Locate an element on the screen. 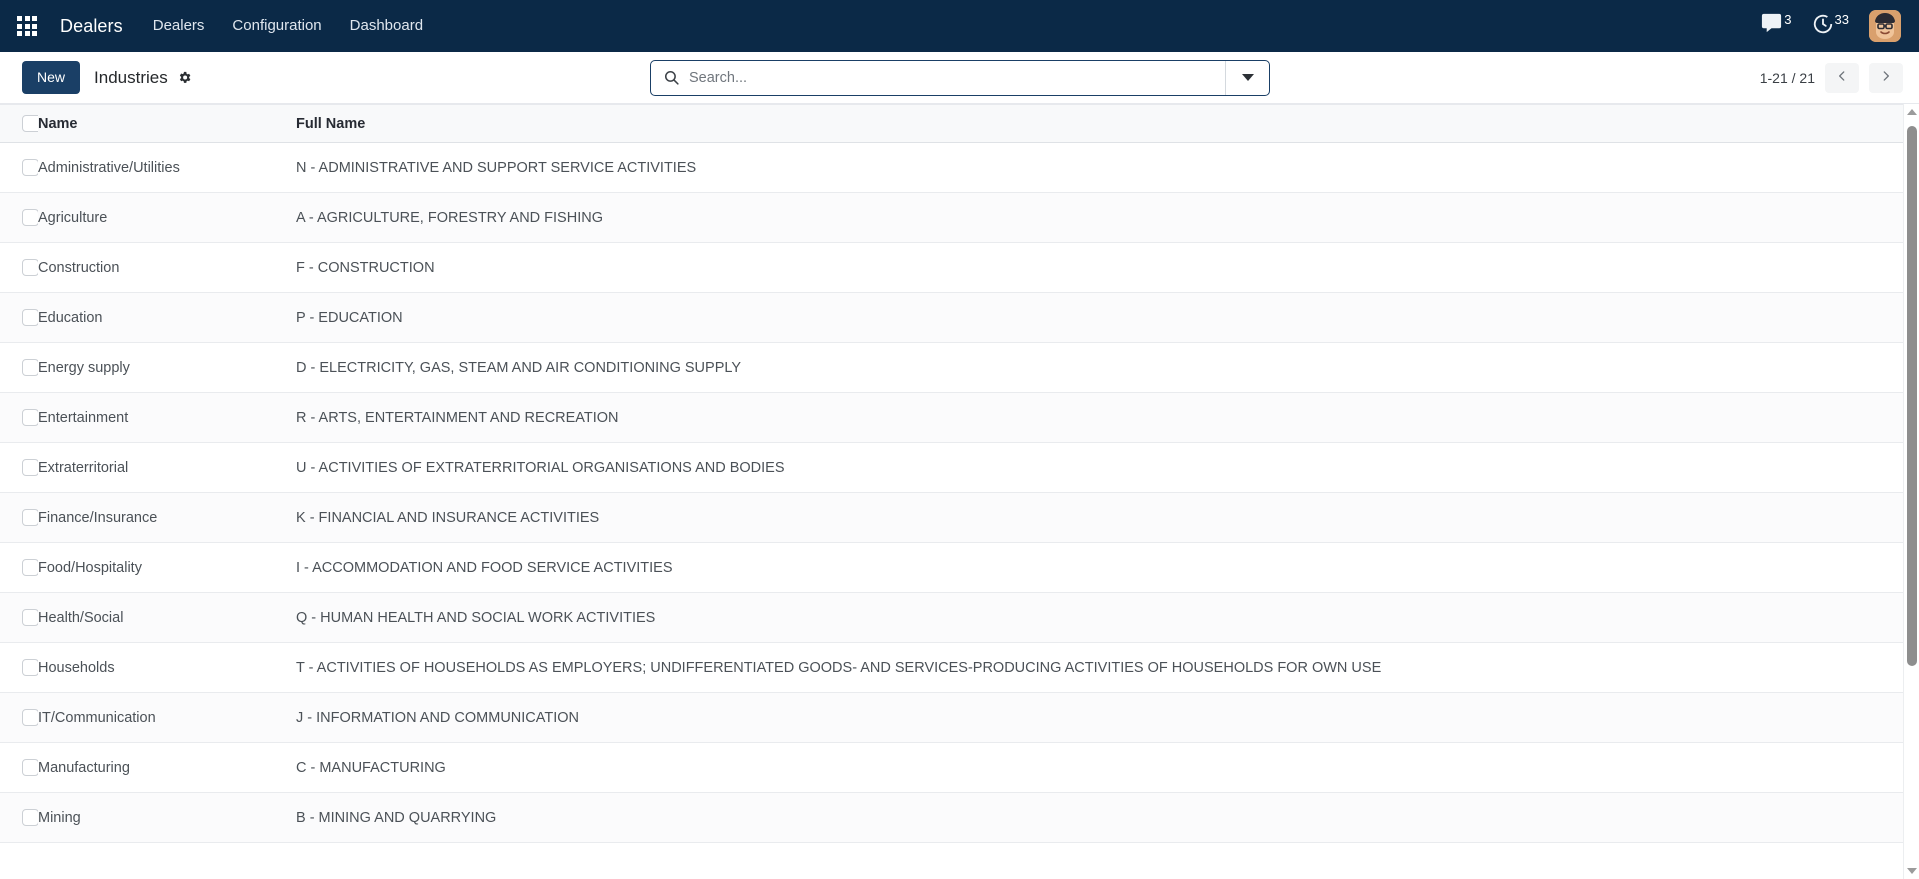  activities-count: 33 is located at coordinates (1841, 19).